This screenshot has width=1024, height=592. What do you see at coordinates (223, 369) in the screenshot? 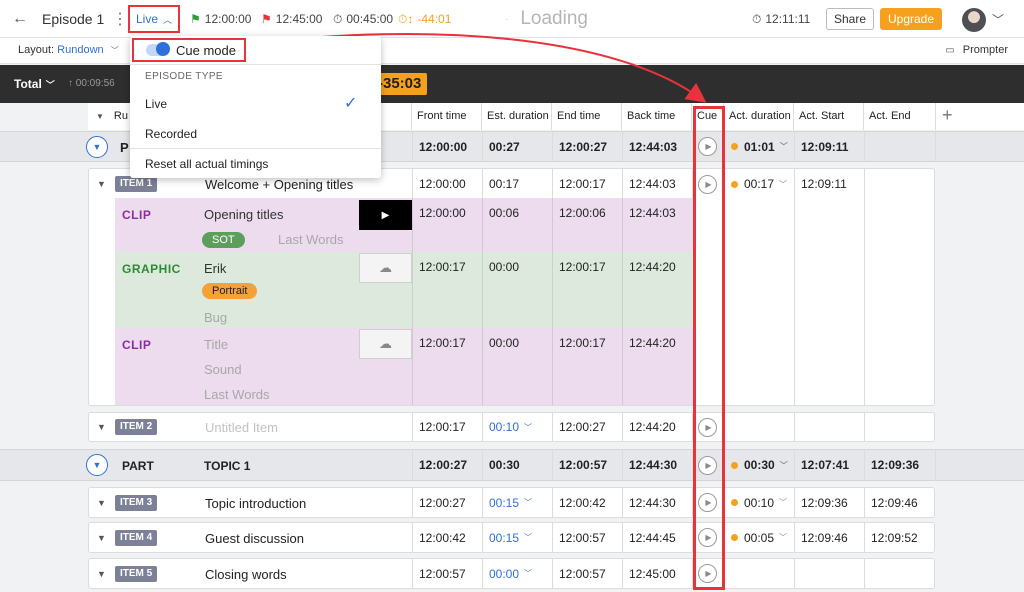
I see `element-field-placeholder: Sound` at bounding box center [223, 369].